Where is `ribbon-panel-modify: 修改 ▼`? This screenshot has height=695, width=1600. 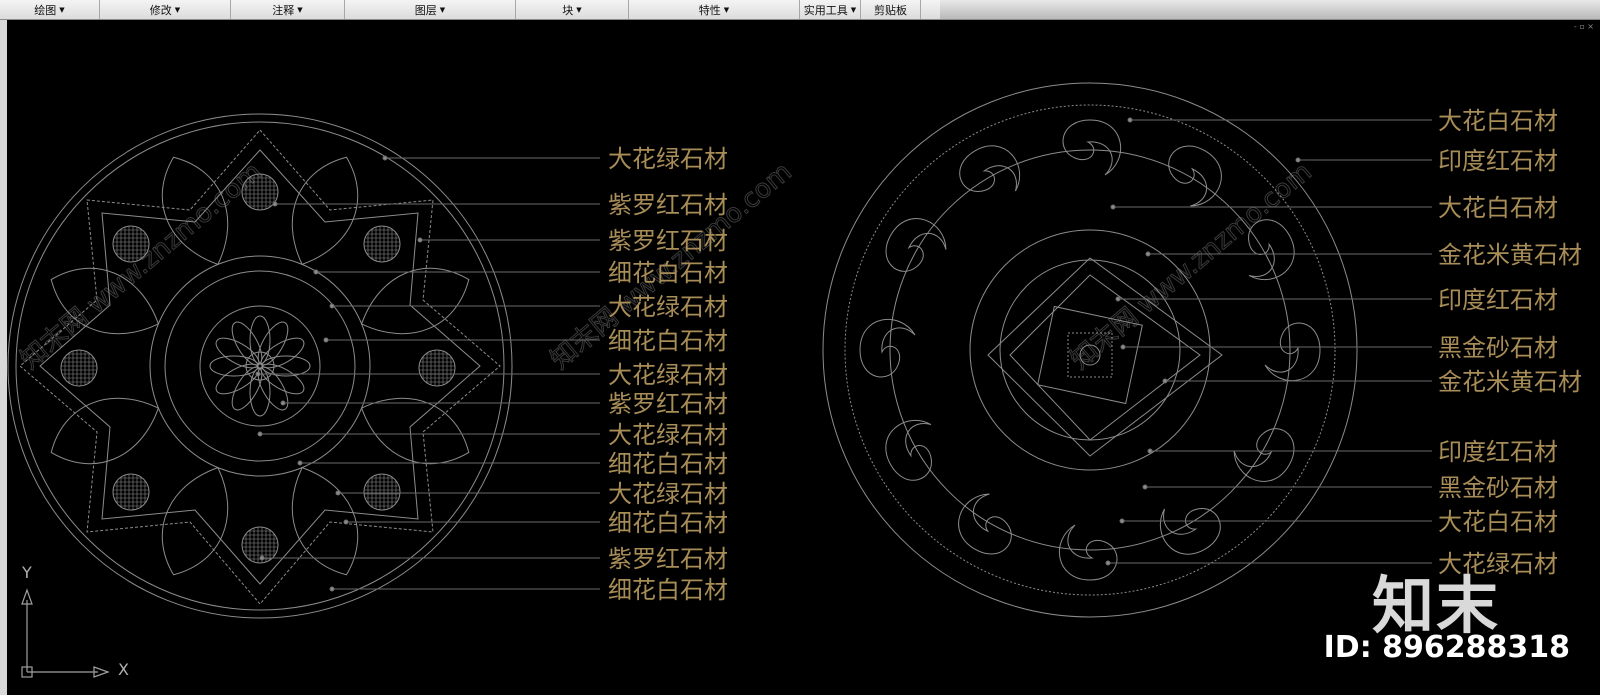
ribbon-panel-modify: 修改 ▼ is located at coordinates (165, 9).